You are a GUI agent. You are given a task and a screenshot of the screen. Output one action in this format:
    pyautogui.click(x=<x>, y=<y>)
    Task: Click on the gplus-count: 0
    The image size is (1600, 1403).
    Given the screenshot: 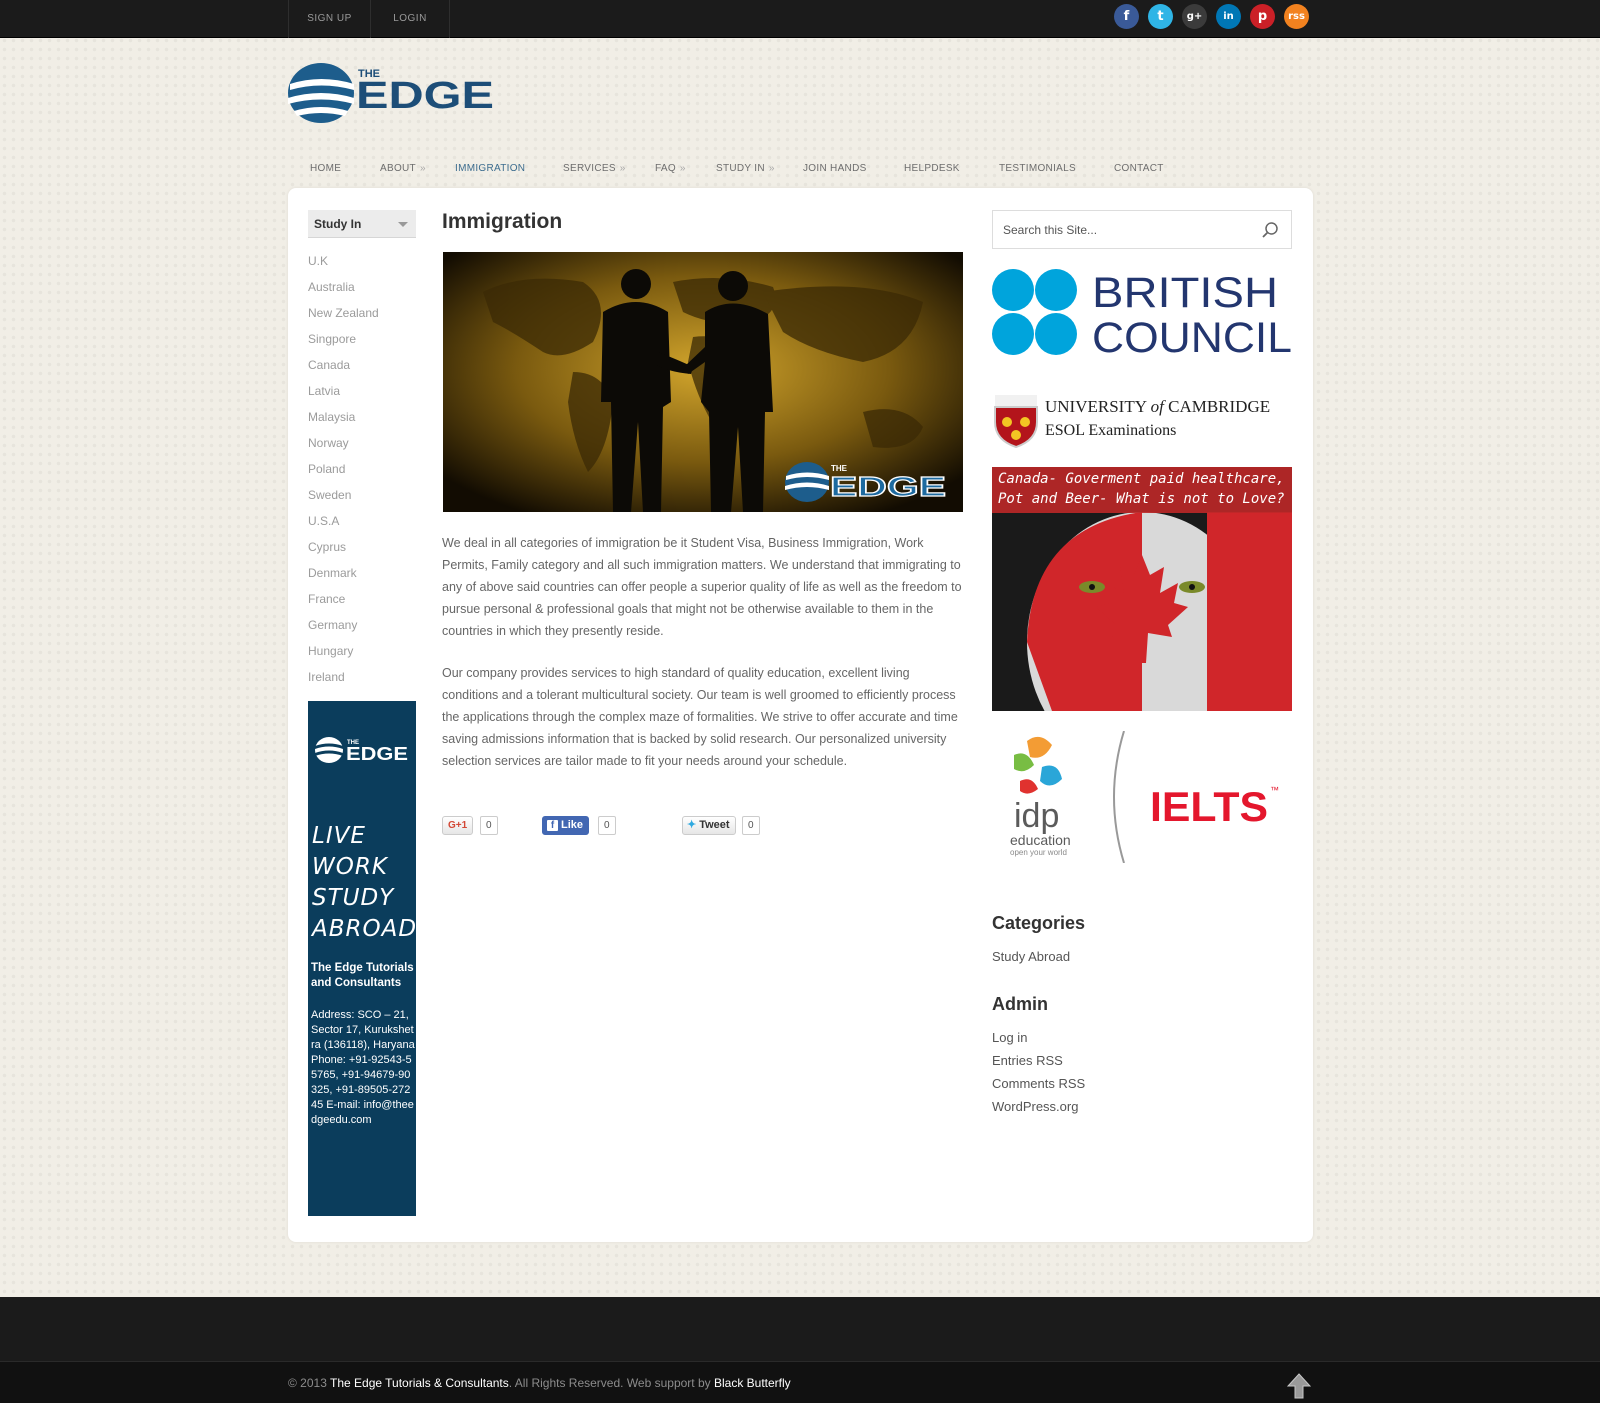 What is the action you would take?
    pyautogui.click(x=489, y=825)
    